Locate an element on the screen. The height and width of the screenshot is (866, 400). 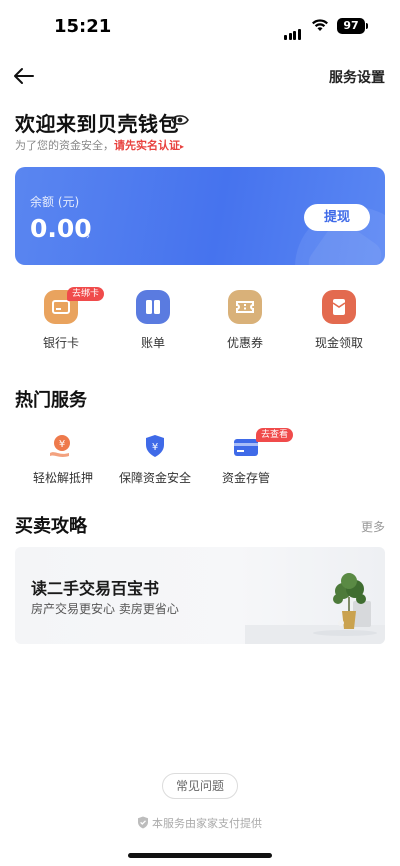
verify-hint-text: 为了您的资金安全， is located at coordinates (64, 145).